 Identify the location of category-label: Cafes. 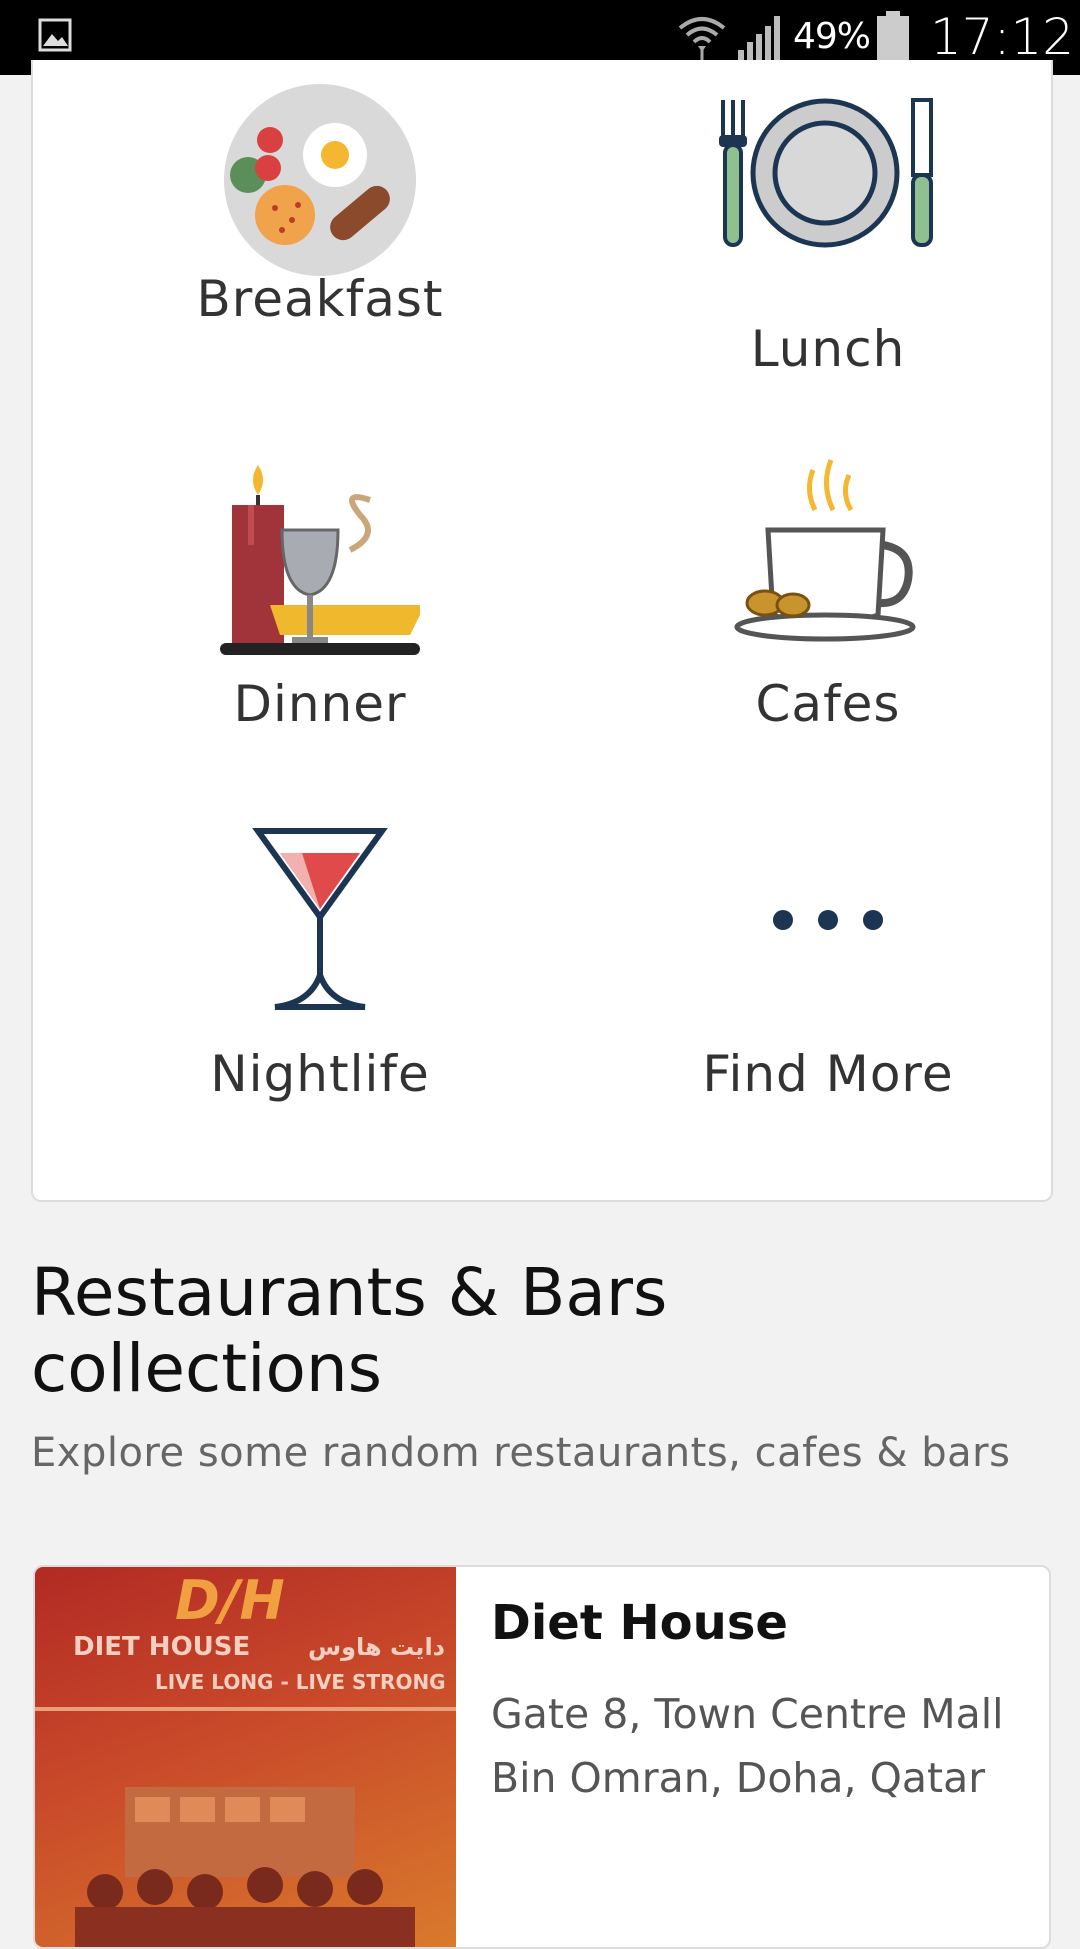
(828, 704).